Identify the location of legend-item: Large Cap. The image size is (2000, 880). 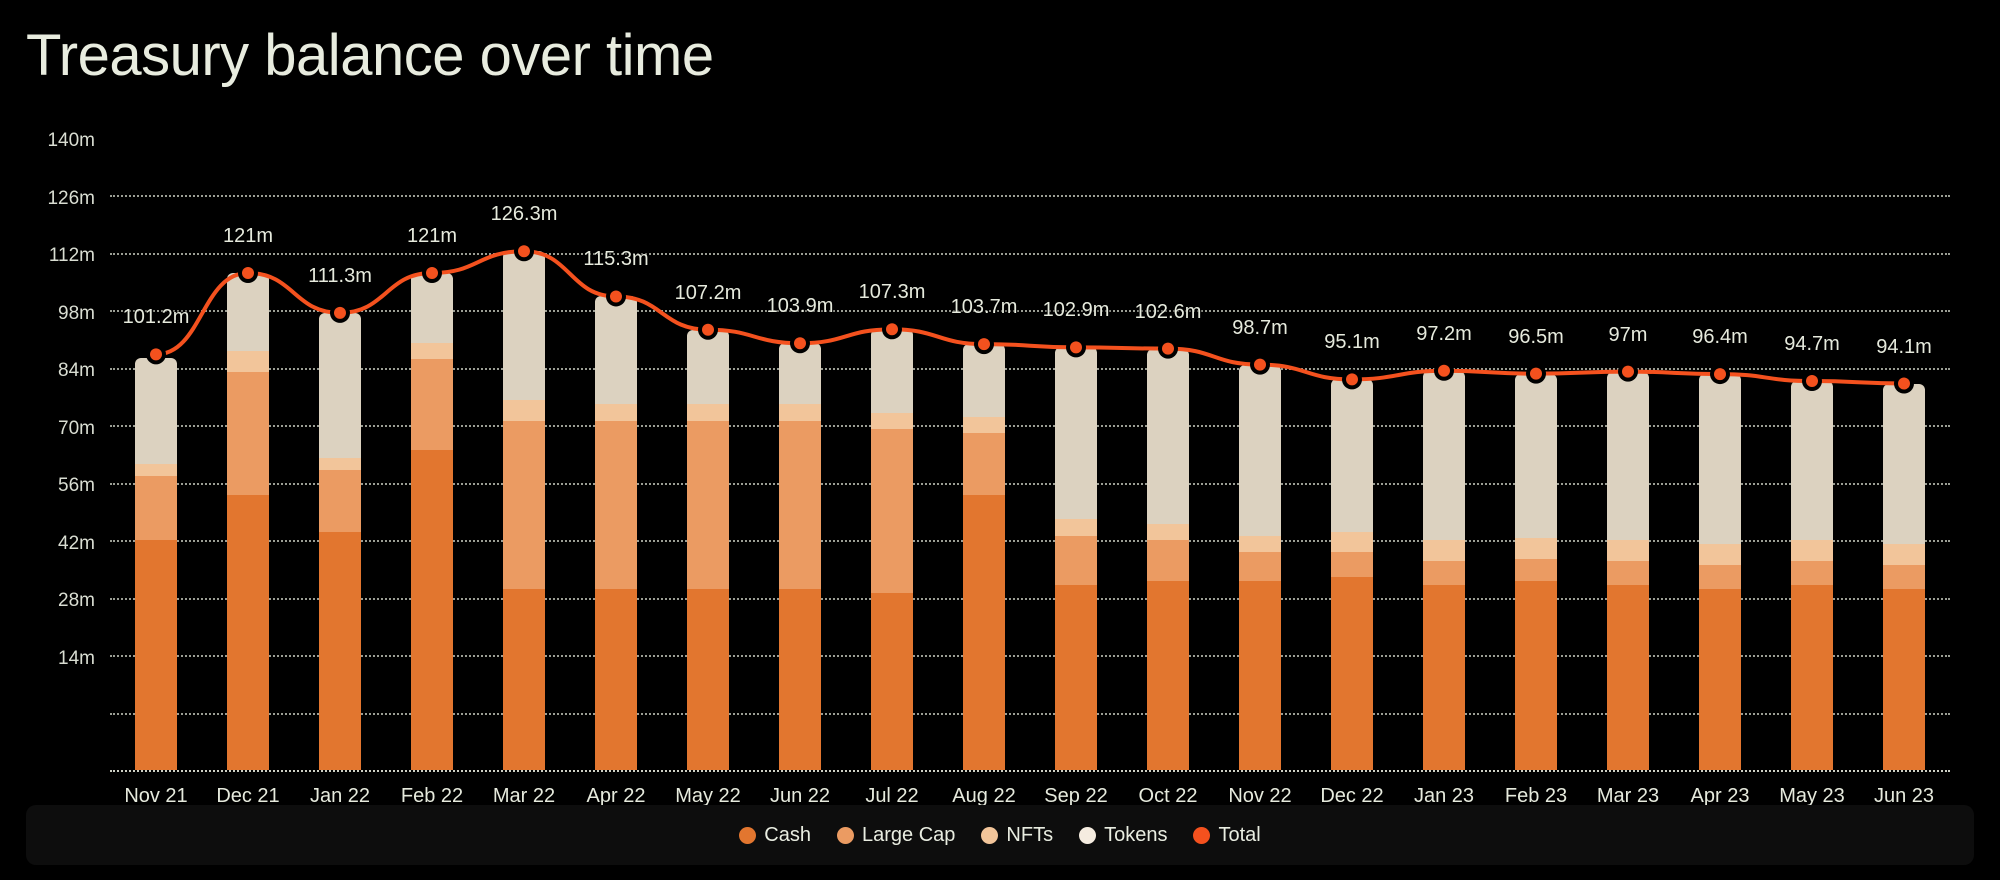
(896, 835).